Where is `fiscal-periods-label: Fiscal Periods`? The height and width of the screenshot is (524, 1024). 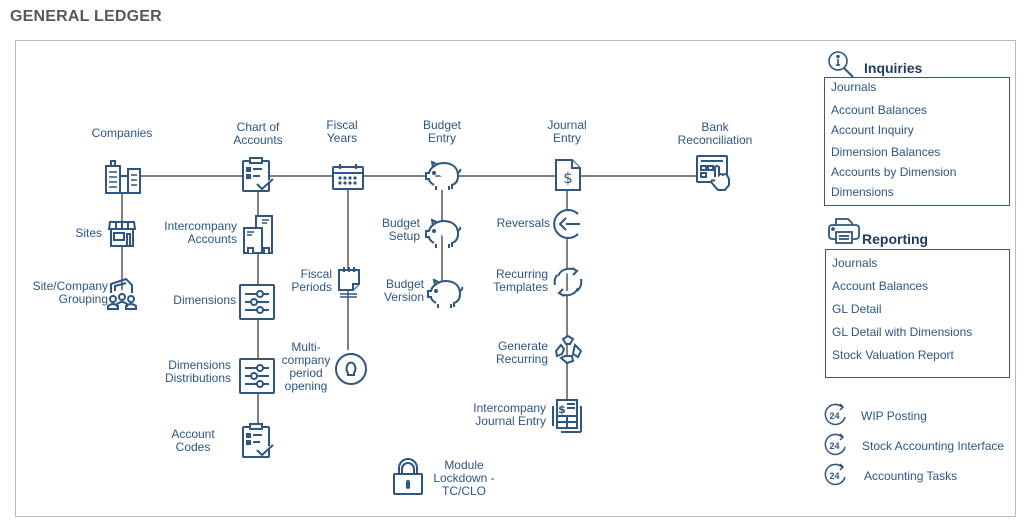
fiscal-periods-label: Fiscal Periods is located at coordinates (311, 280).